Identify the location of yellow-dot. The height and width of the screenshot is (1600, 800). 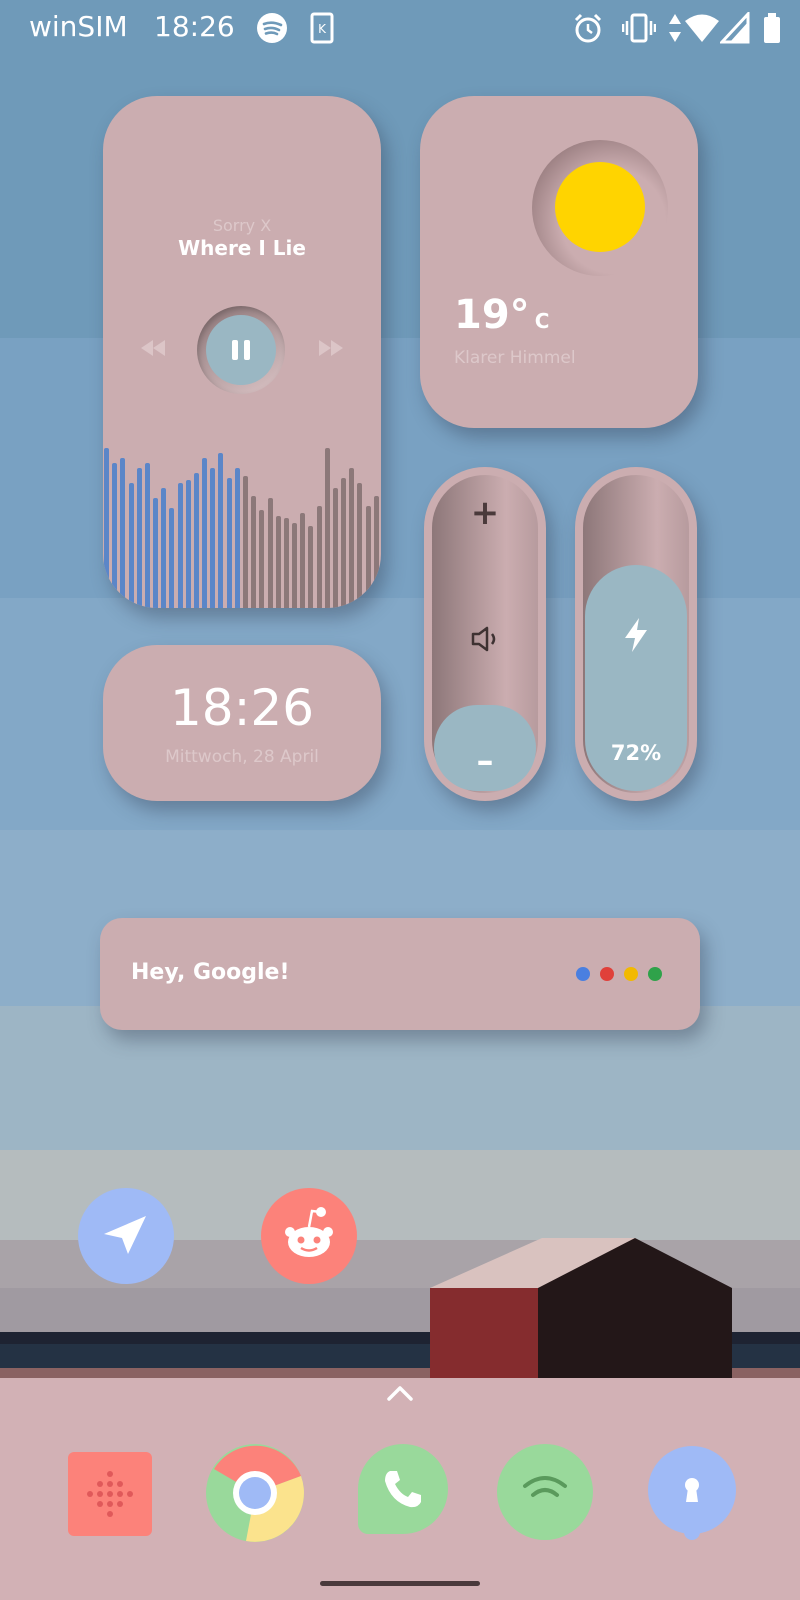
(631, 974).